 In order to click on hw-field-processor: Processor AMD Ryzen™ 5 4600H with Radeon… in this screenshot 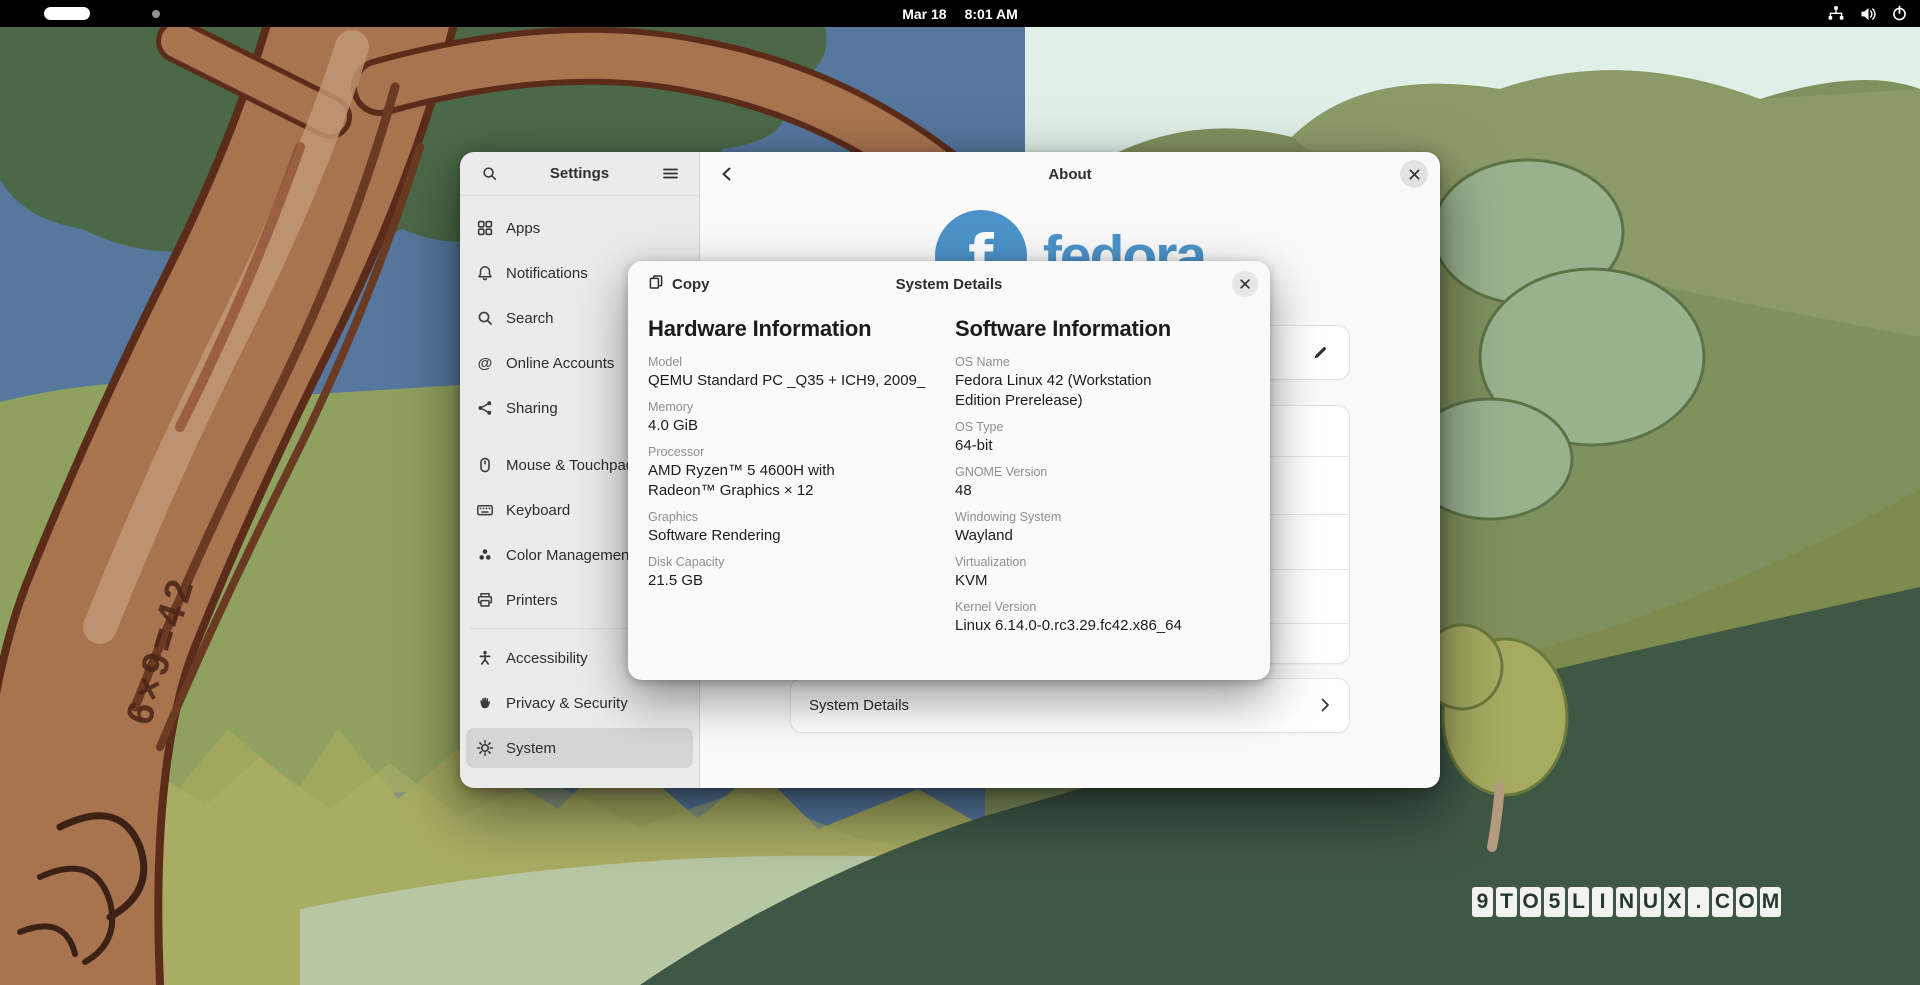, I will do `click(741, 471)`.